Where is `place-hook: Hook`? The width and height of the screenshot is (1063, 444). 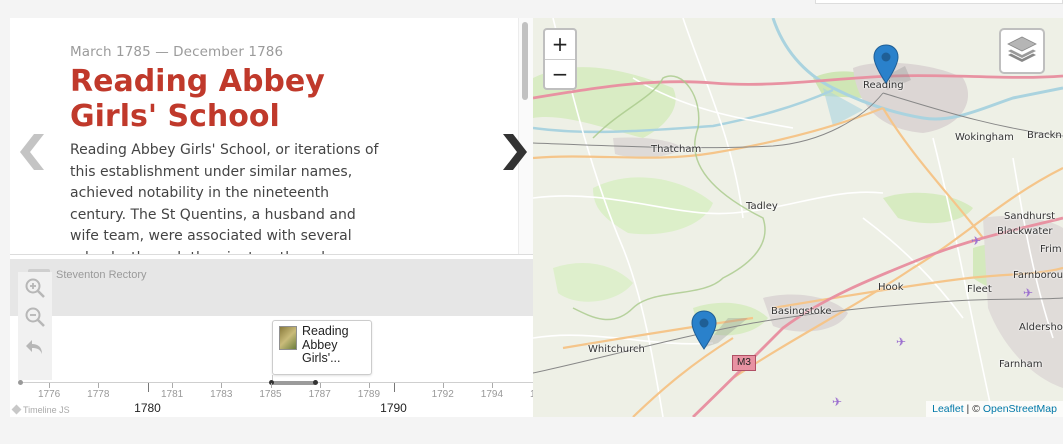 place-hook: Hook is located at coordinates (891, 287).